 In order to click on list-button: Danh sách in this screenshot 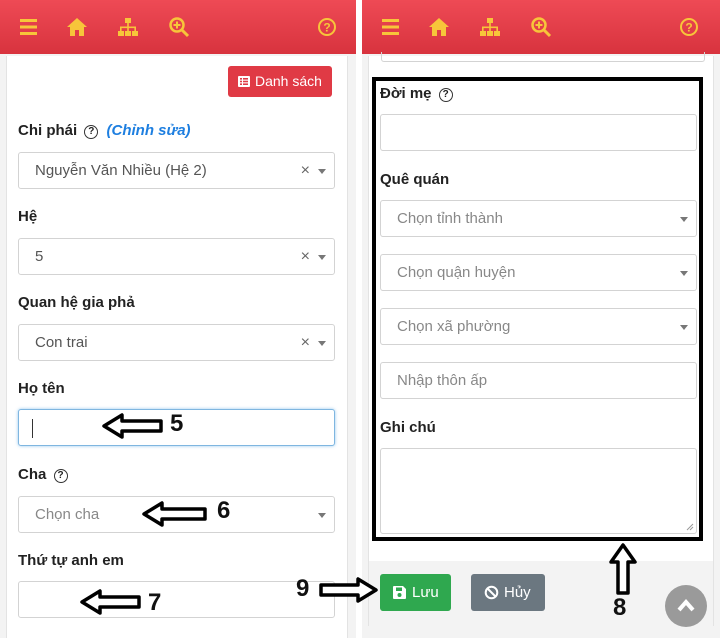, I will do `click(280, 81)`.